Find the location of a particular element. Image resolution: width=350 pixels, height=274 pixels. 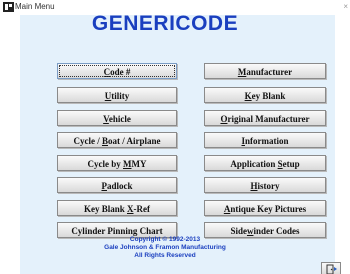

exit-button is located at coordinates (331, 268).